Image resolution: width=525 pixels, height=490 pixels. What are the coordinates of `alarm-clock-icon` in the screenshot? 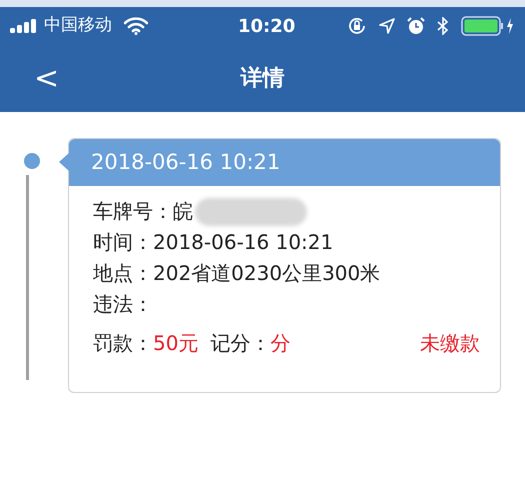 It's located at (416, 26).